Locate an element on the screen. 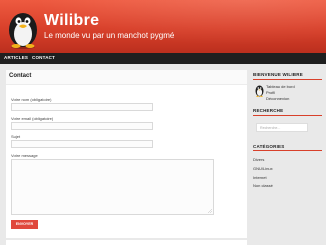 The width and height of the screenshot is (326, 245). name-label: Votre nom (obligatoire) is located at coordinates (31, 99).